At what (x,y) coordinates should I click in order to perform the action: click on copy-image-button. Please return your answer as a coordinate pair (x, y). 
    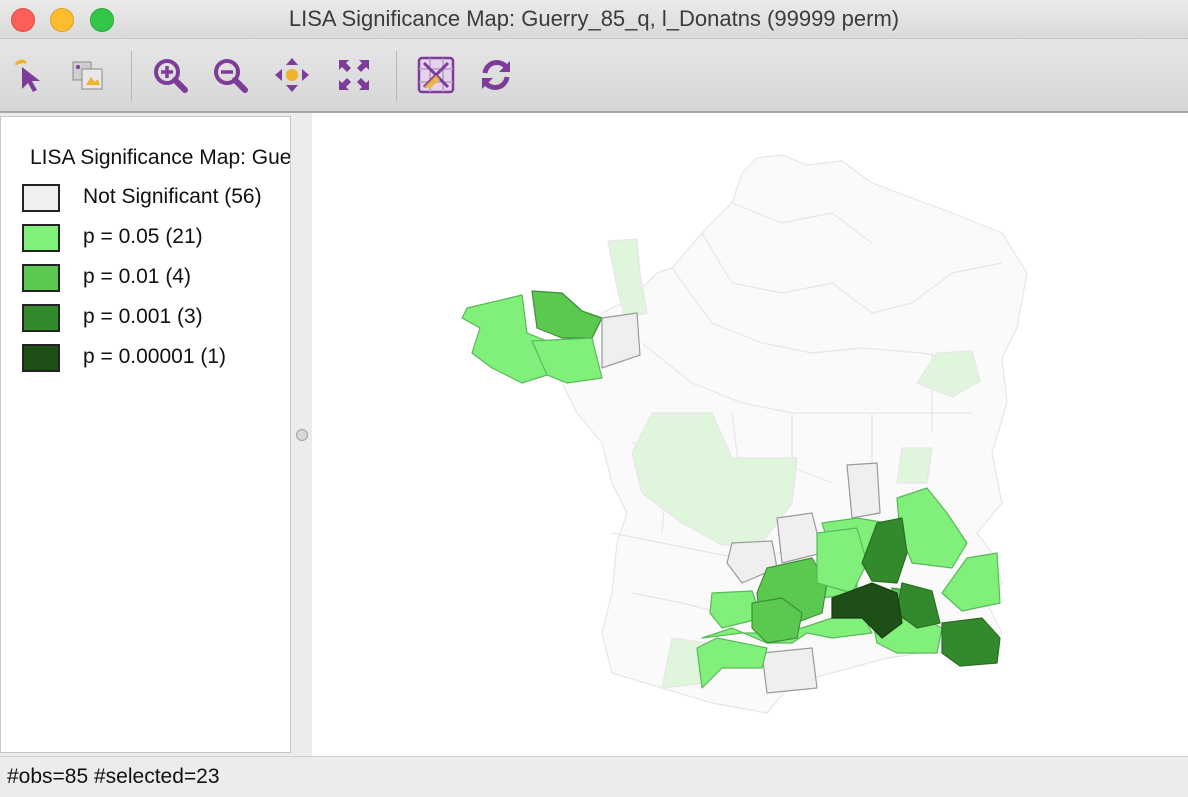
    Looking at the image, I should click on (88, 75).